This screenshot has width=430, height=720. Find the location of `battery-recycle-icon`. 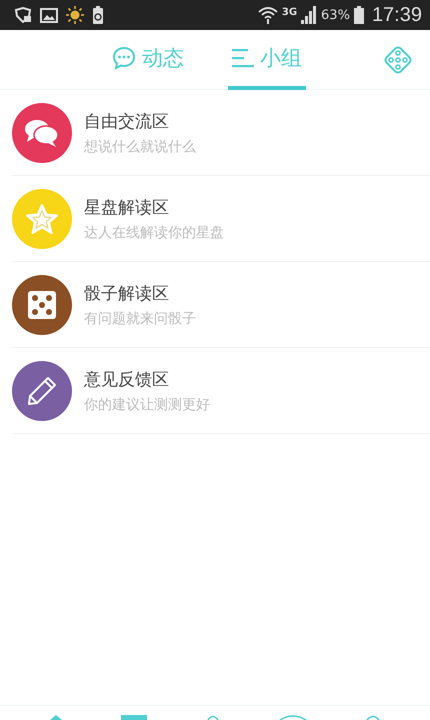

battery-recycle-icon is located at coordinates (98, 15).